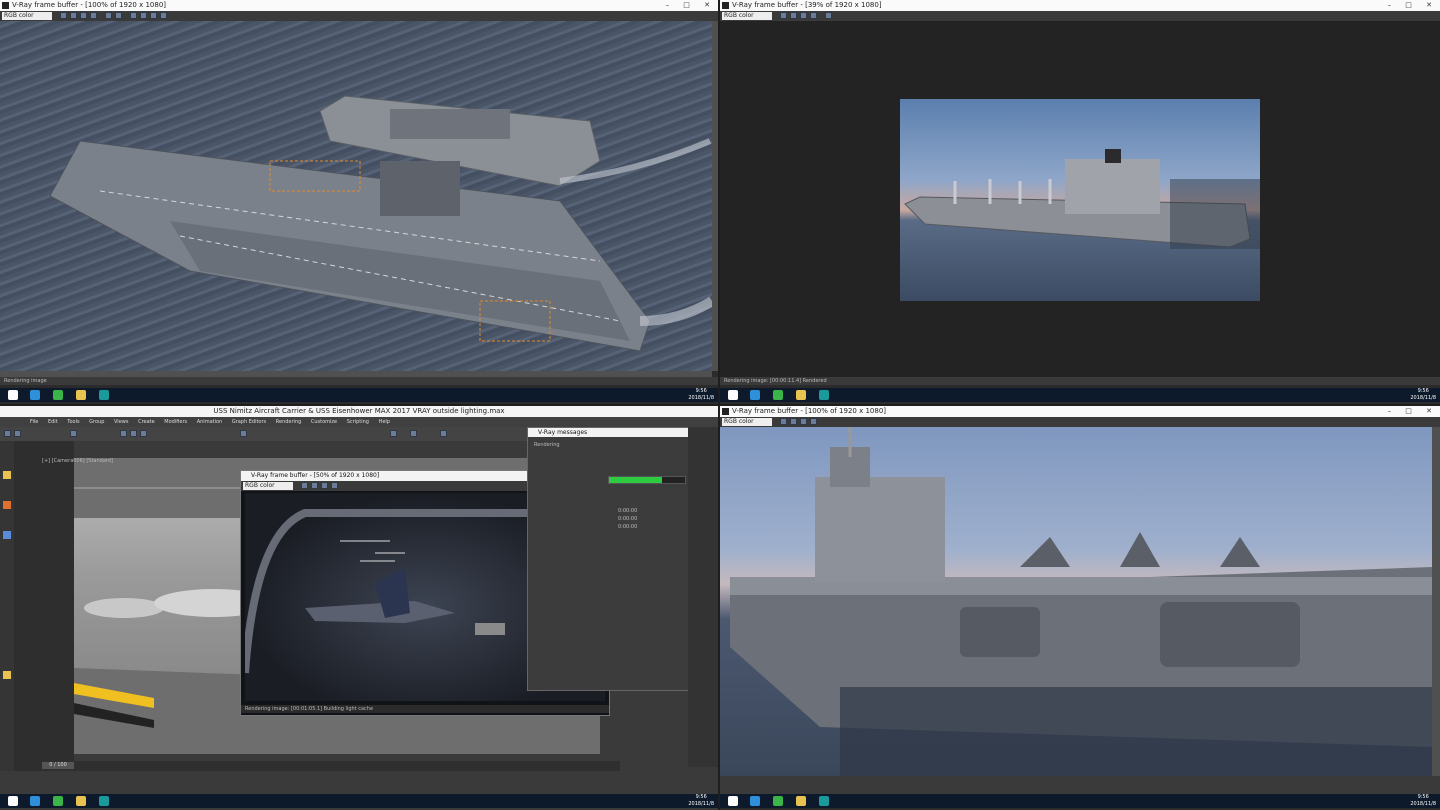  What do you see at coordinates (17, 433) in the screenshot?
I see `redo-icon` at bounding box center [17, 433].